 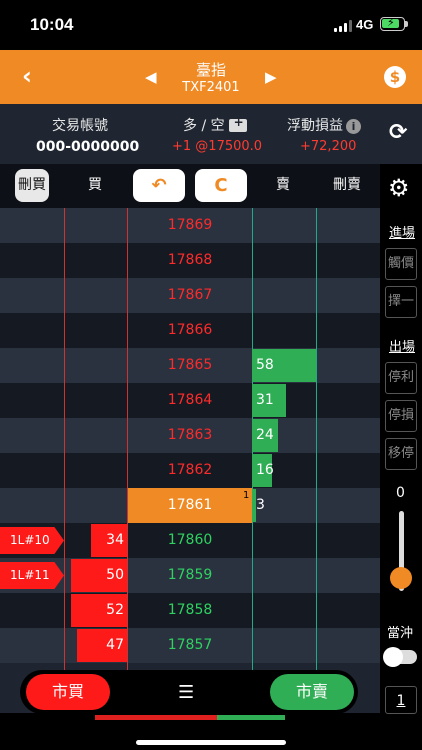 I want to click on quantity-button: 1, so click(x=401, y=700).